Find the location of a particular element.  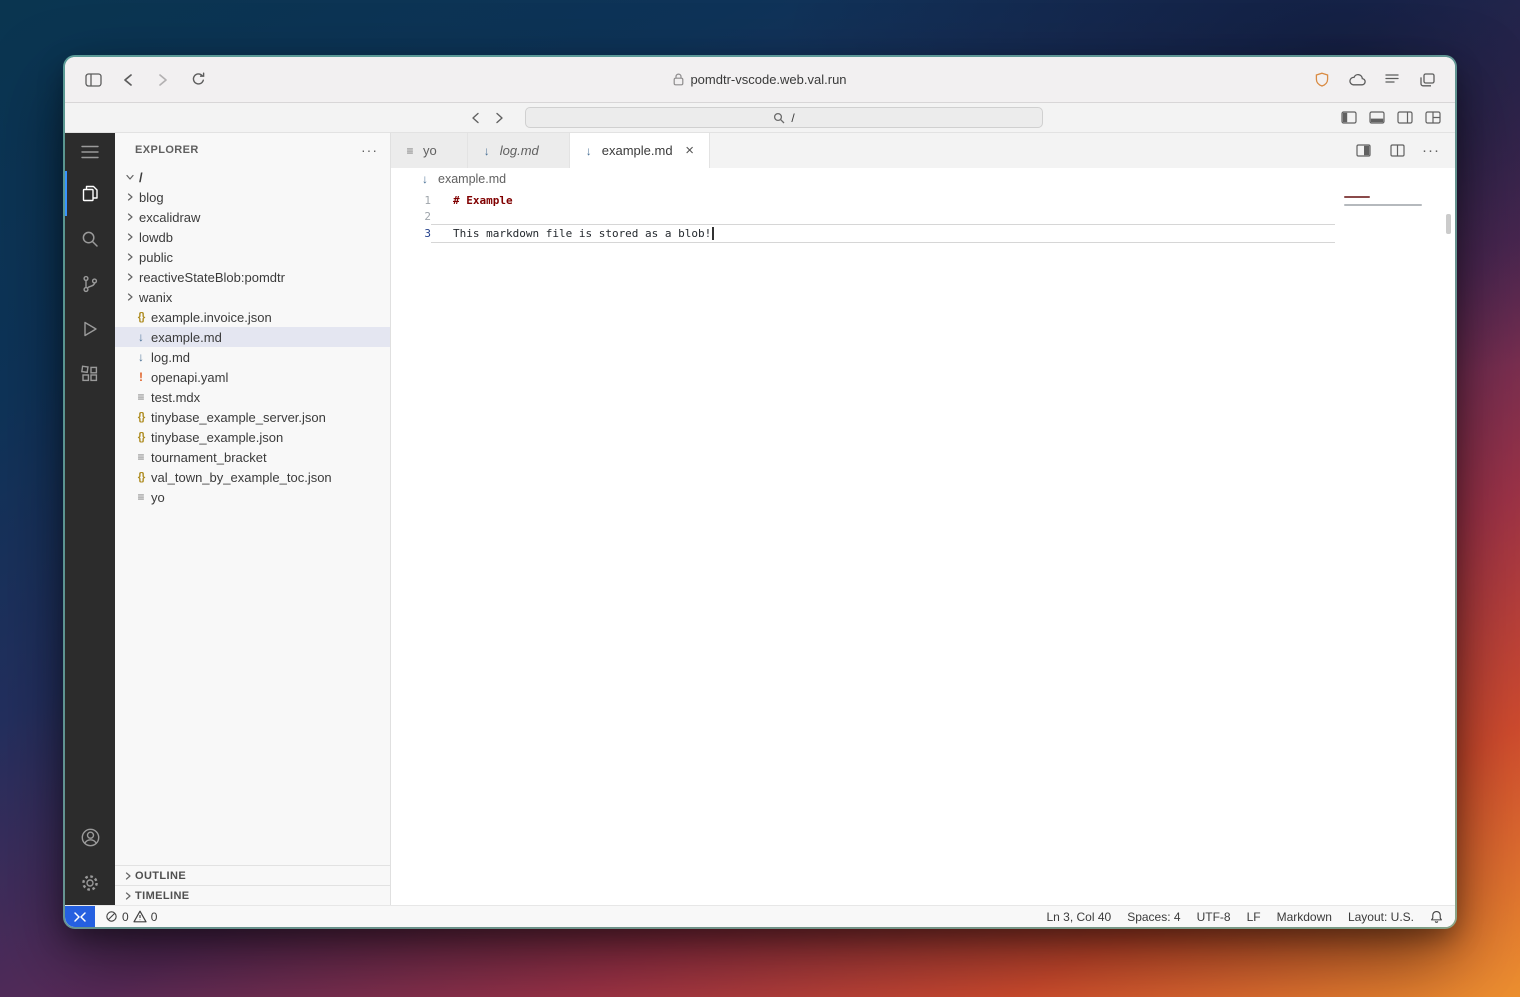

error-icon is located at coordinates (111, 916).